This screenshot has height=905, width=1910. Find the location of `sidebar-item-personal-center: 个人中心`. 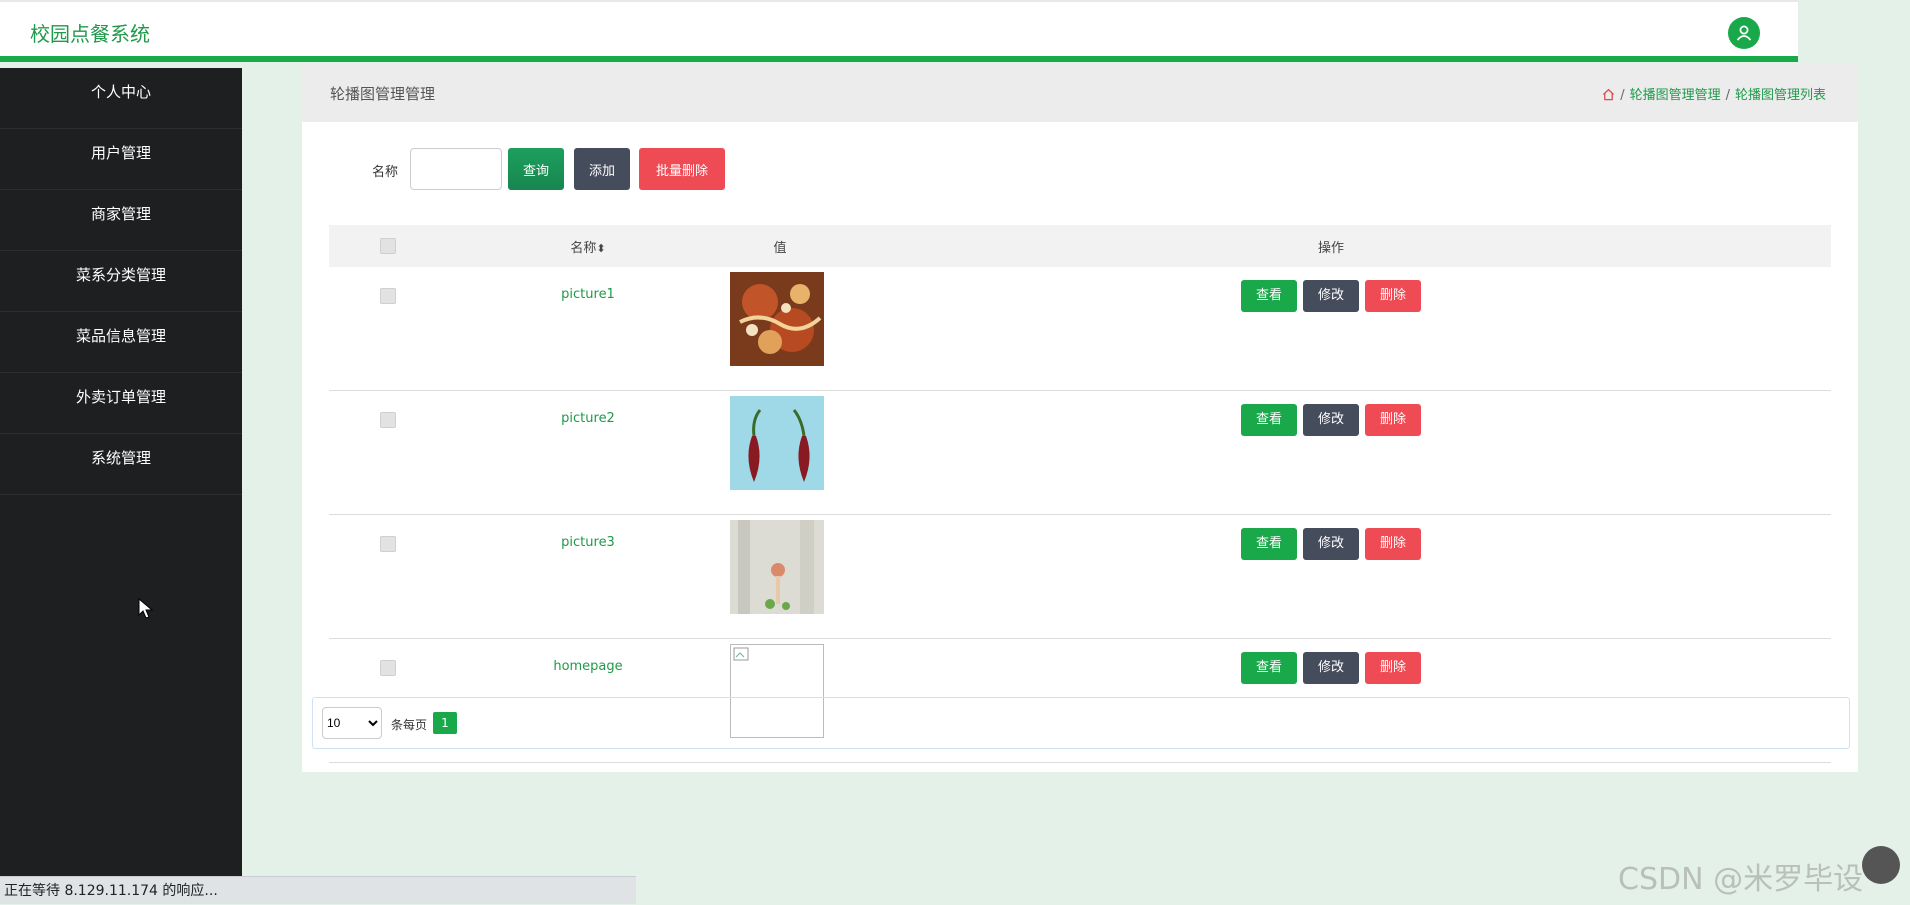

sidebar-item-personal-center: 个人中心 is located at coordinates (121, 98).